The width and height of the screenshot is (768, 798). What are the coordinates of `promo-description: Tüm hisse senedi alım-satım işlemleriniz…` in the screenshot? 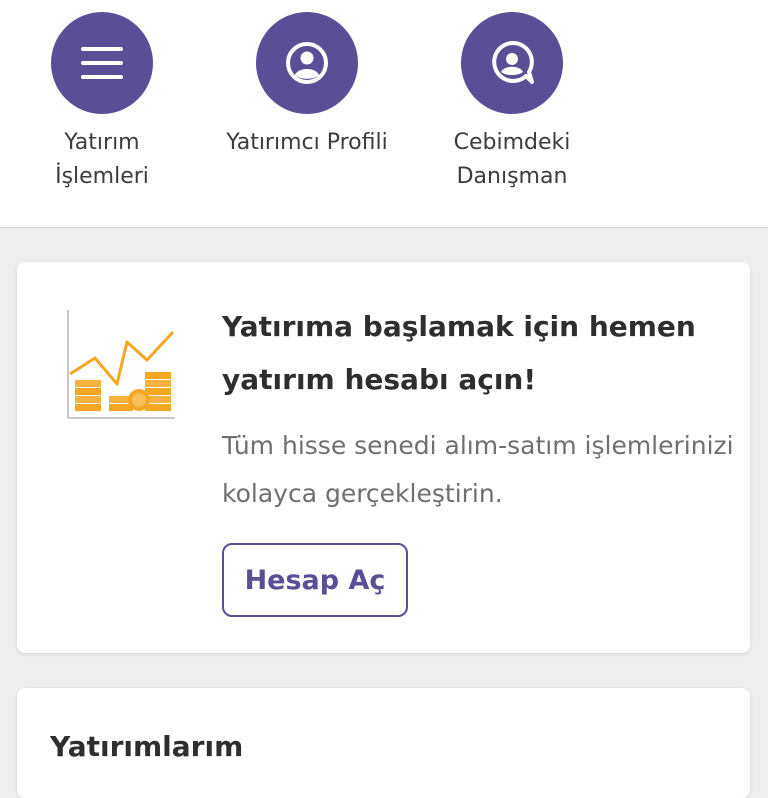 It's located at (478, 469).